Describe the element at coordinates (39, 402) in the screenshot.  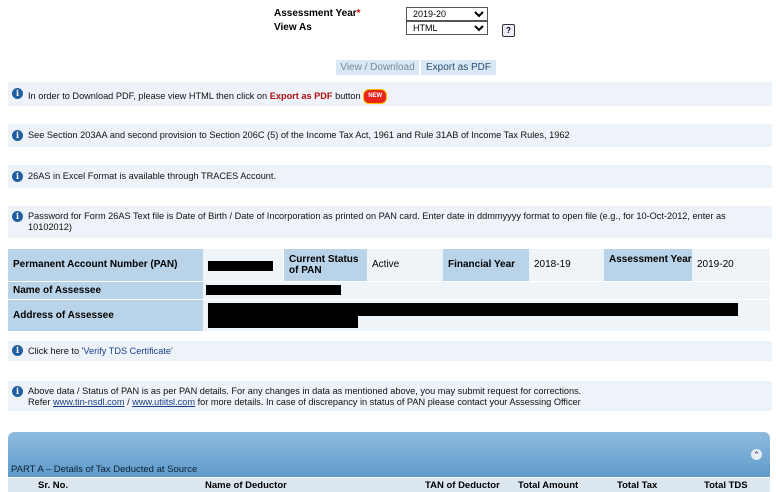
I see `refer-text: Refer` at that location.